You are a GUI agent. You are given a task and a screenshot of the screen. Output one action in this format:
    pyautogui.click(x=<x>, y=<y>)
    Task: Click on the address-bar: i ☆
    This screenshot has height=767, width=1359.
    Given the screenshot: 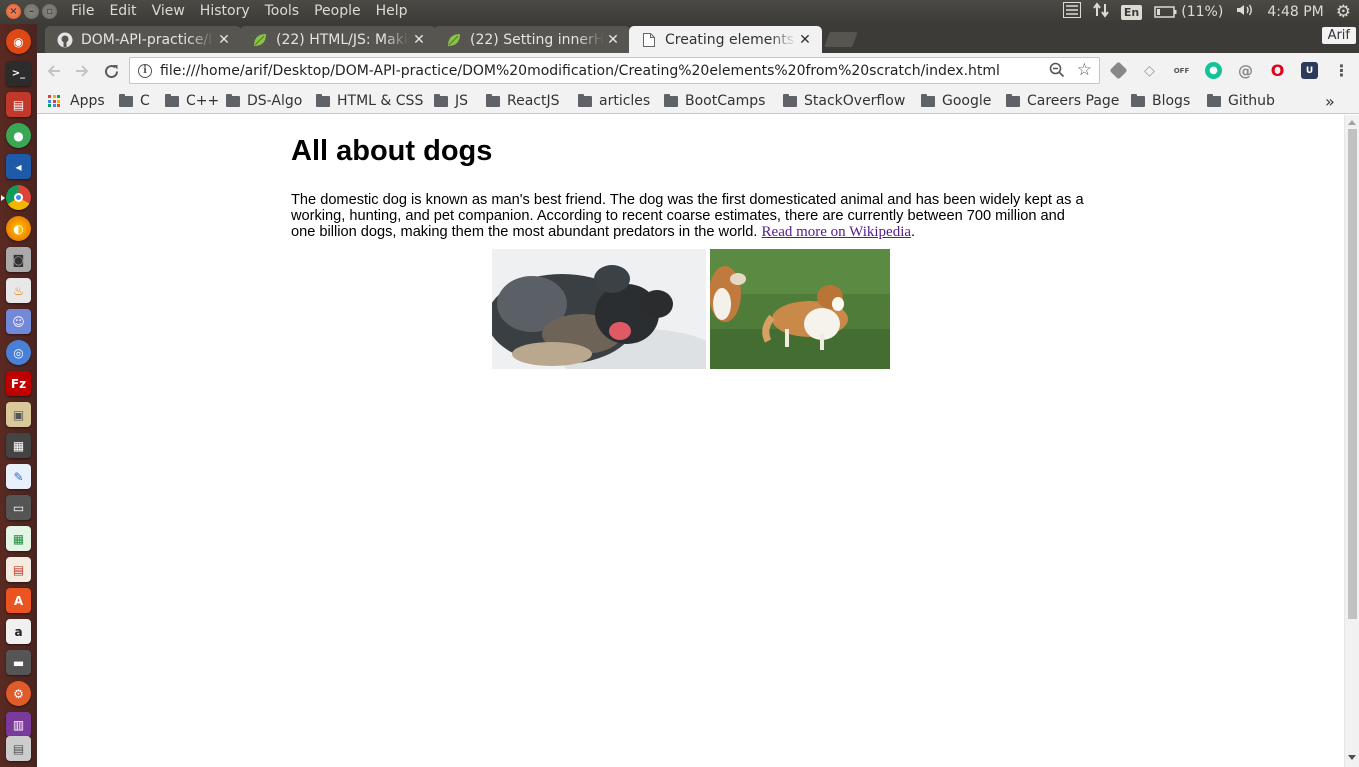 What is the action you would take?
    pyautogui.click(x=614, y=70)
    